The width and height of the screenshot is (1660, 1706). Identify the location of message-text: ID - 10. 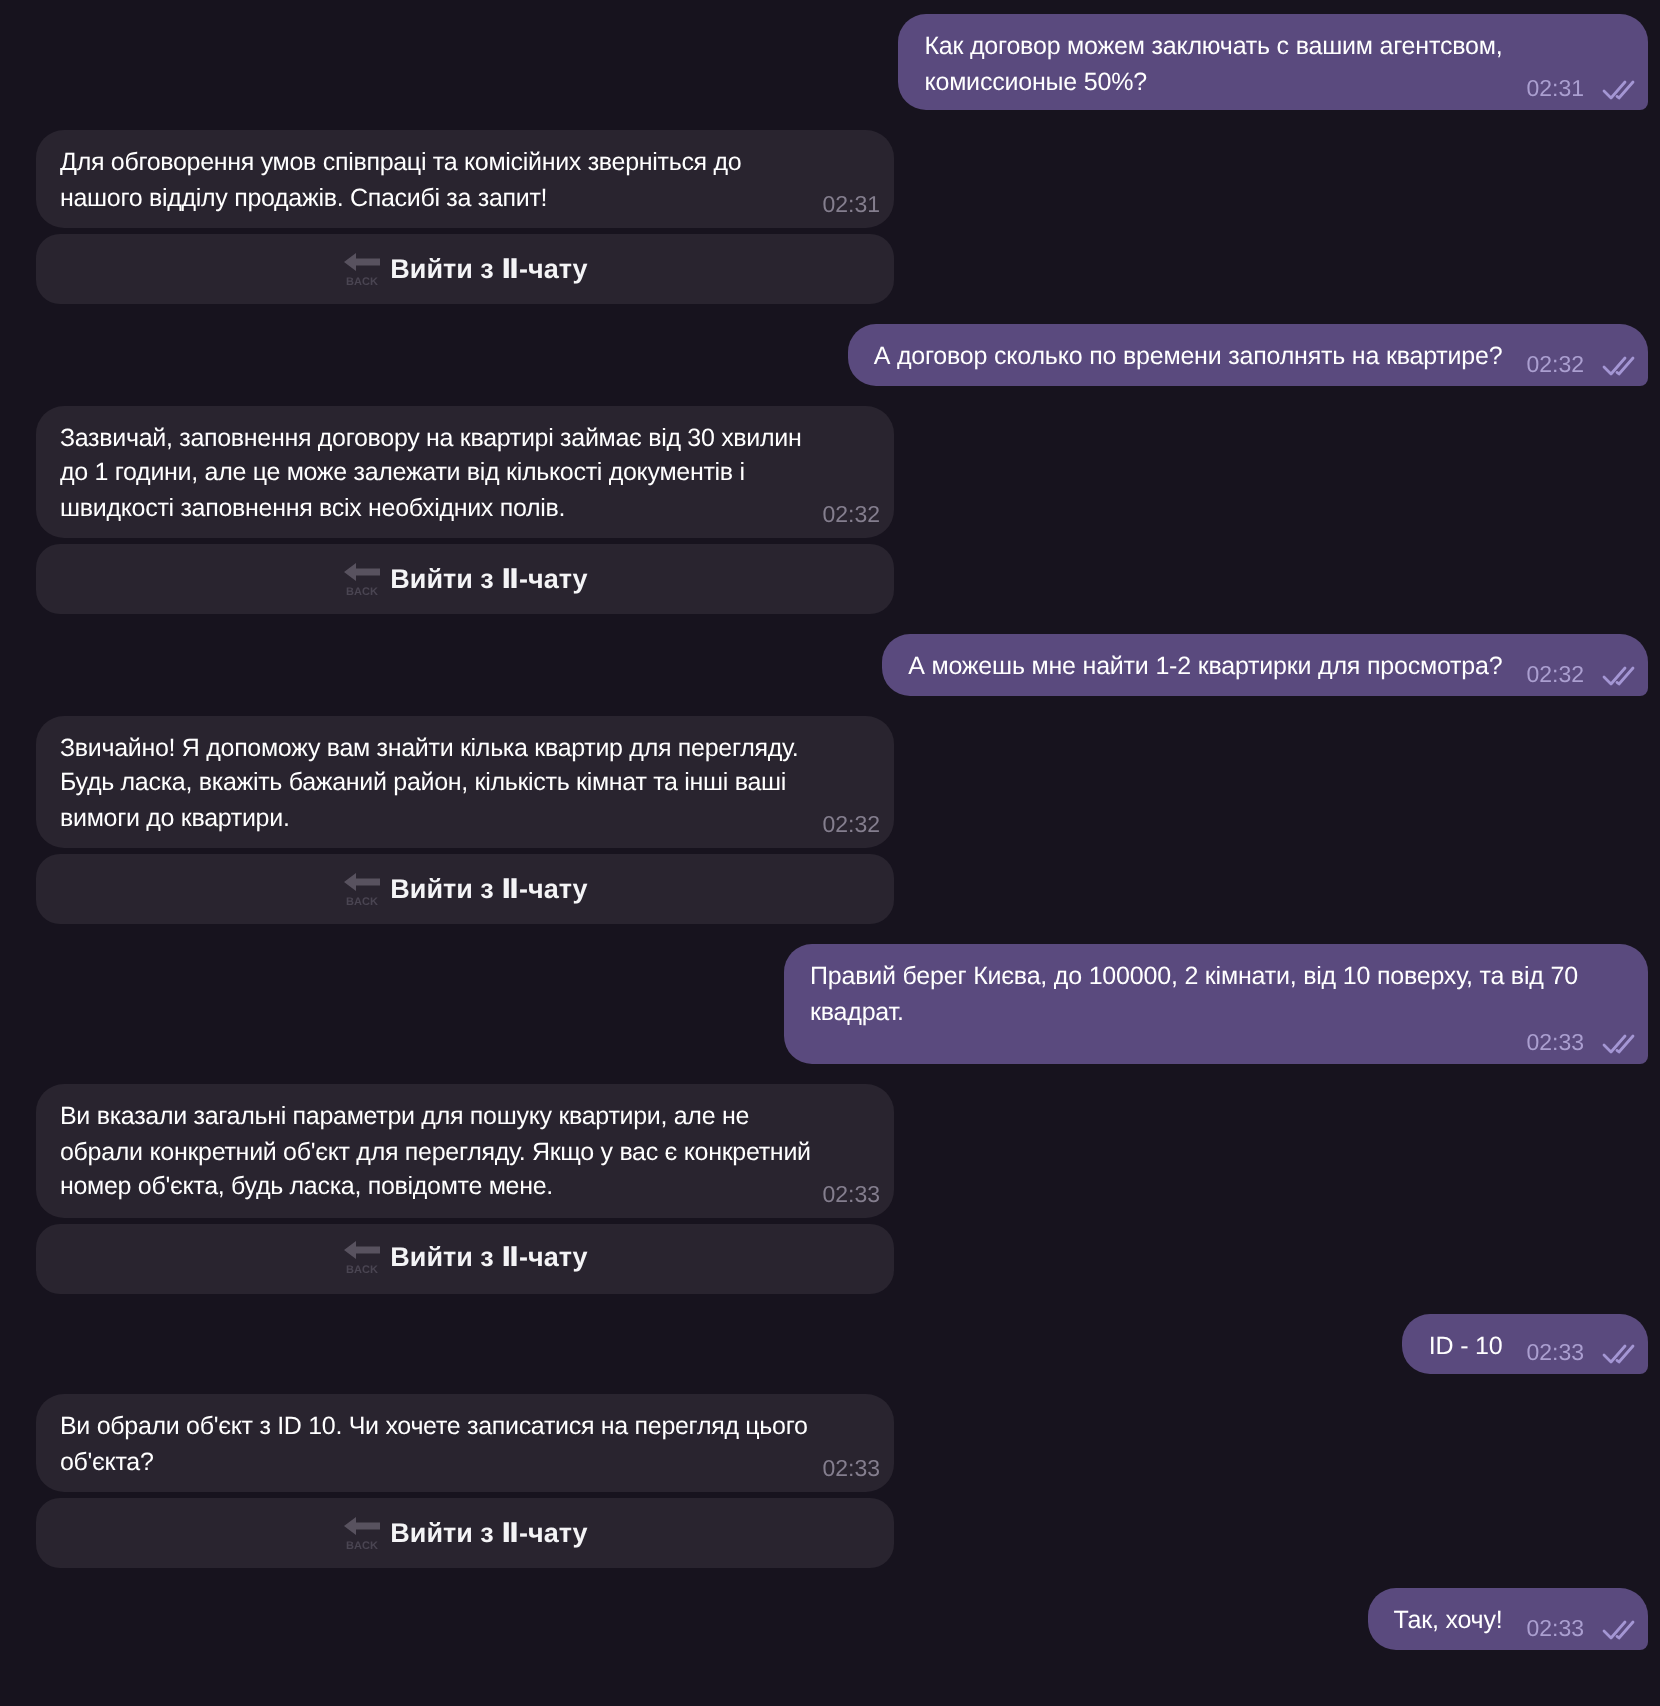
(1465, 1346).